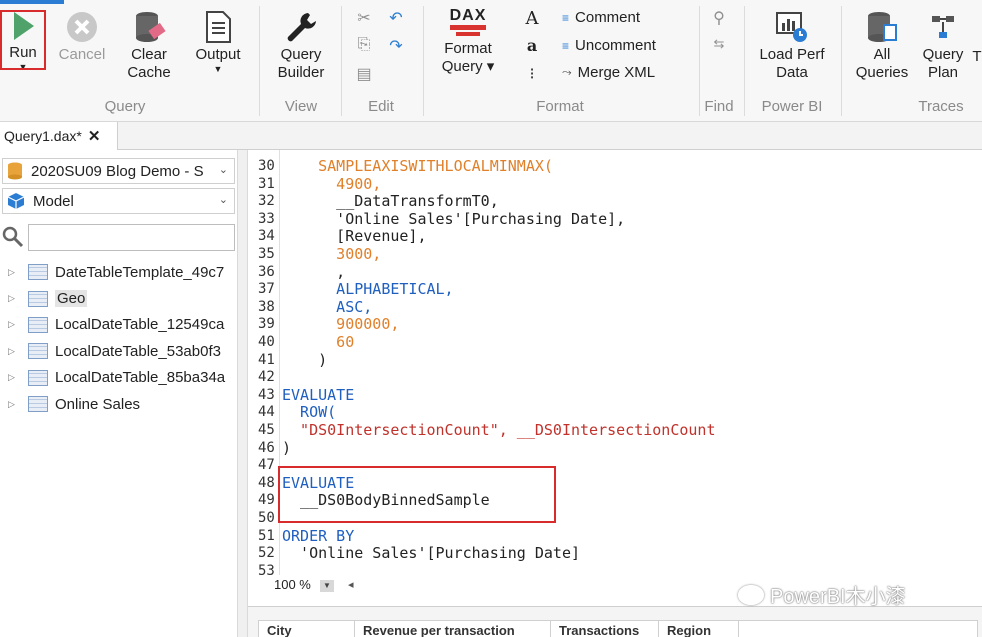  I want to click on close-icon: ✕, so click(94, 136).